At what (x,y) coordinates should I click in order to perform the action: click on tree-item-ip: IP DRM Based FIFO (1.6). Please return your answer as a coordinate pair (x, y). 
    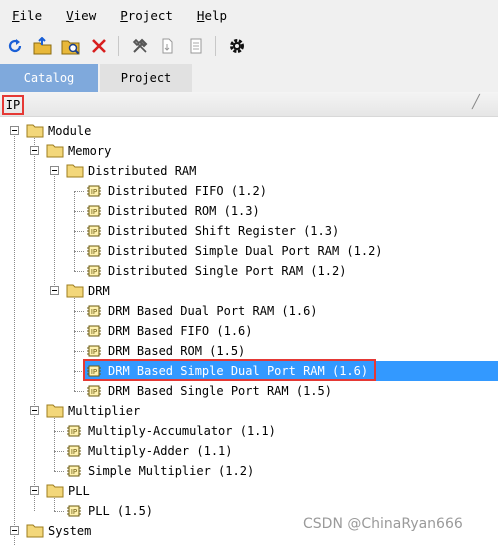
    Looking at the image, I should click on (249, 331).